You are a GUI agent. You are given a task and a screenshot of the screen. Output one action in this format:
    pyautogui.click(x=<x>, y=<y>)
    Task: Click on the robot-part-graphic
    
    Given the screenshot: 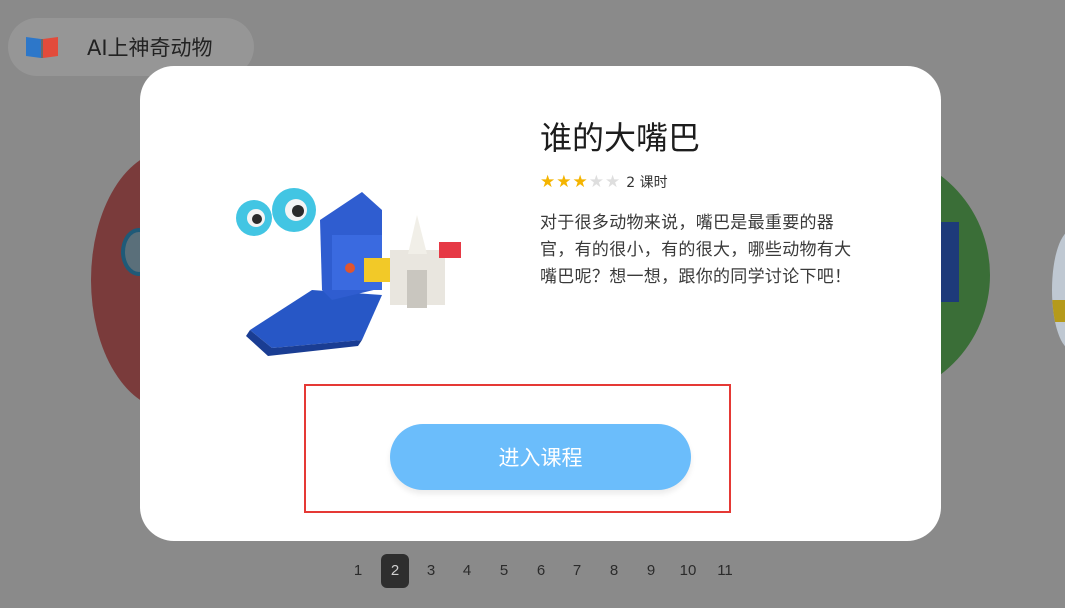 What is the action you would take?
    pyautogui.click(x=1058, y=311)
    